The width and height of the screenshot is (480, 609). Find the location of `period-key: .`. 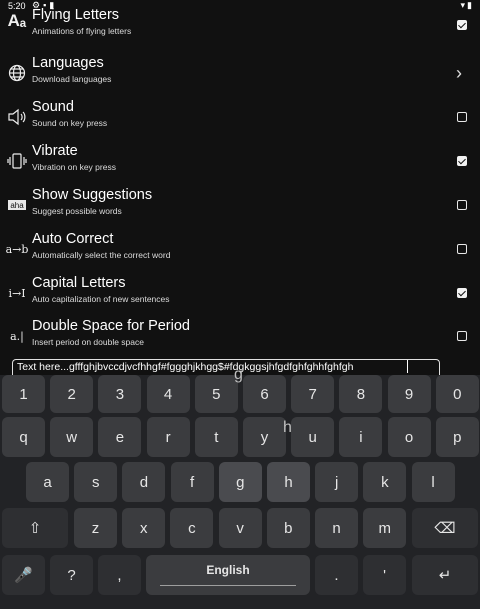

period-key: . is located at coordinates (336, 575).